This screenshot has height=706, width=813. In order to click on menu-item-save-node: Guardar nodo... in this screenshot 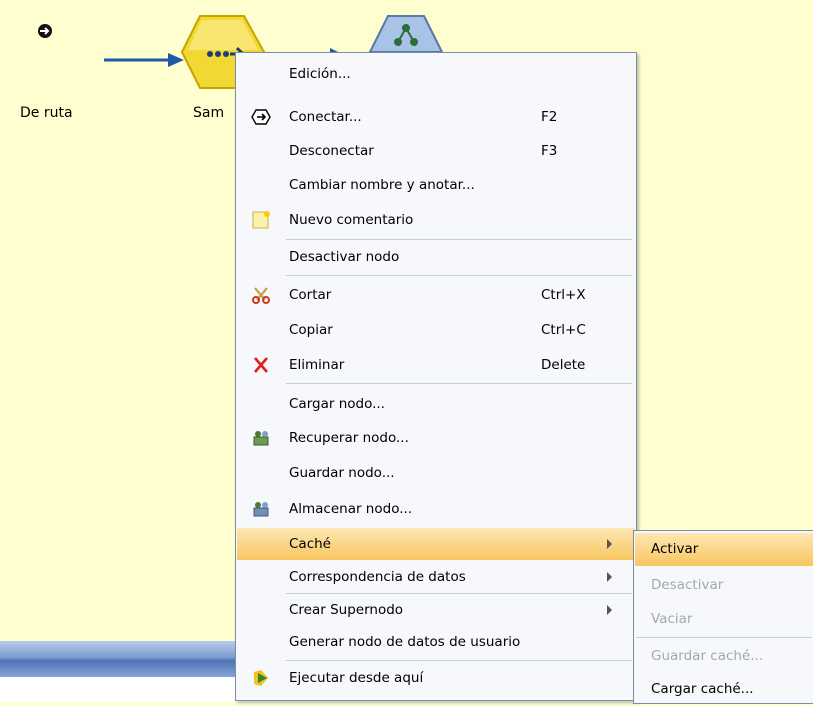, I will do `click(436, 473)`.